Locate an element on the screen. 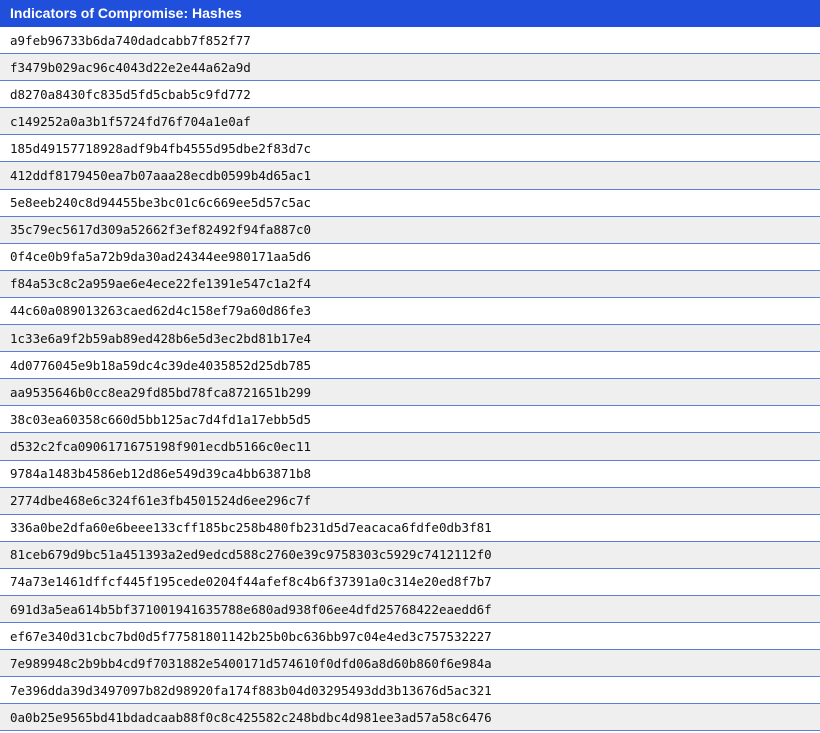 The width and height of the screenshot is (820, 733). hash-value: c149252a0a3b1f5724fd76f704a1e0af is located at coordinates (130, 121).